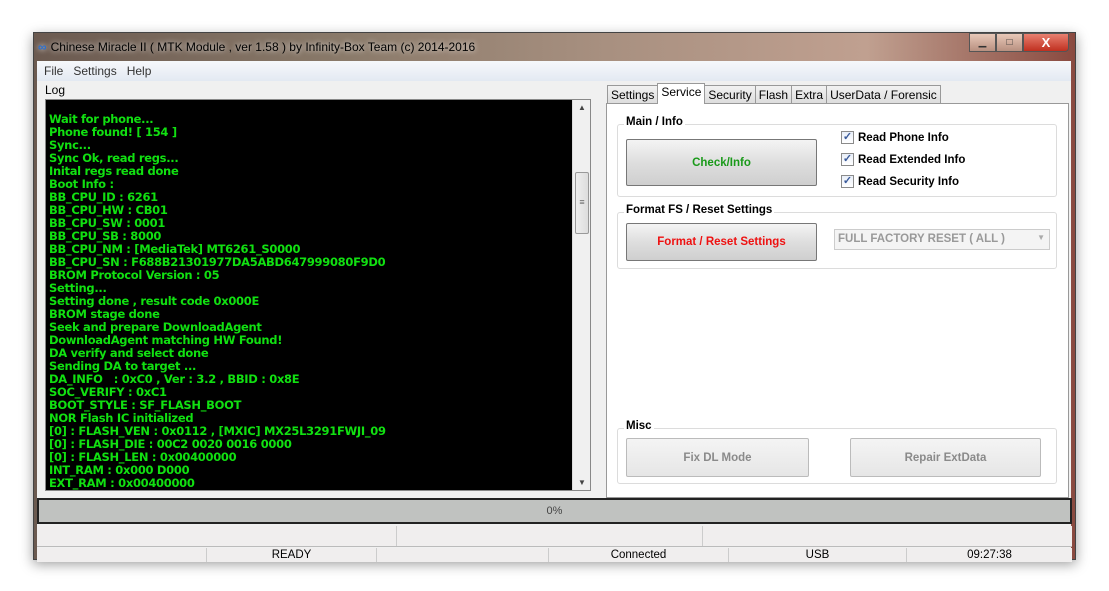 The height and width of the screenshot is (591, 1109). What do you see at coordinates (1041, 237) in the screenshot?
I see `chevron-down-icon: ▼` at bounding box center [1041, 237].